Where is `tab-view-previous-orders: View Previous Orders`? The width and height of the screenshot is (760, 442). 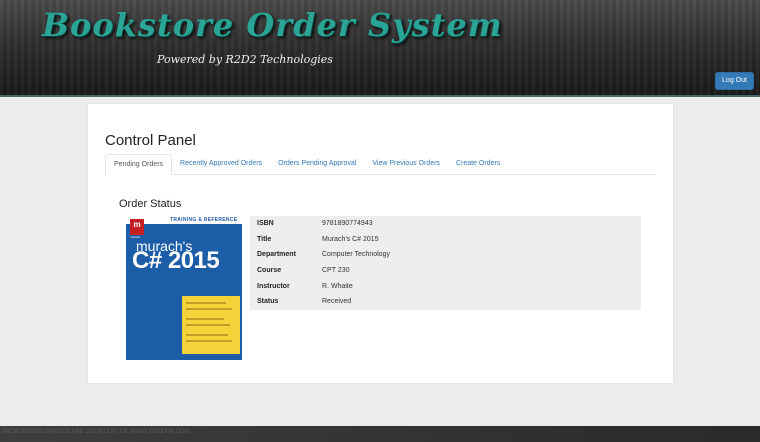
tab-view-previous-orders: View Previous Orders is located at coordinates (406, 164).